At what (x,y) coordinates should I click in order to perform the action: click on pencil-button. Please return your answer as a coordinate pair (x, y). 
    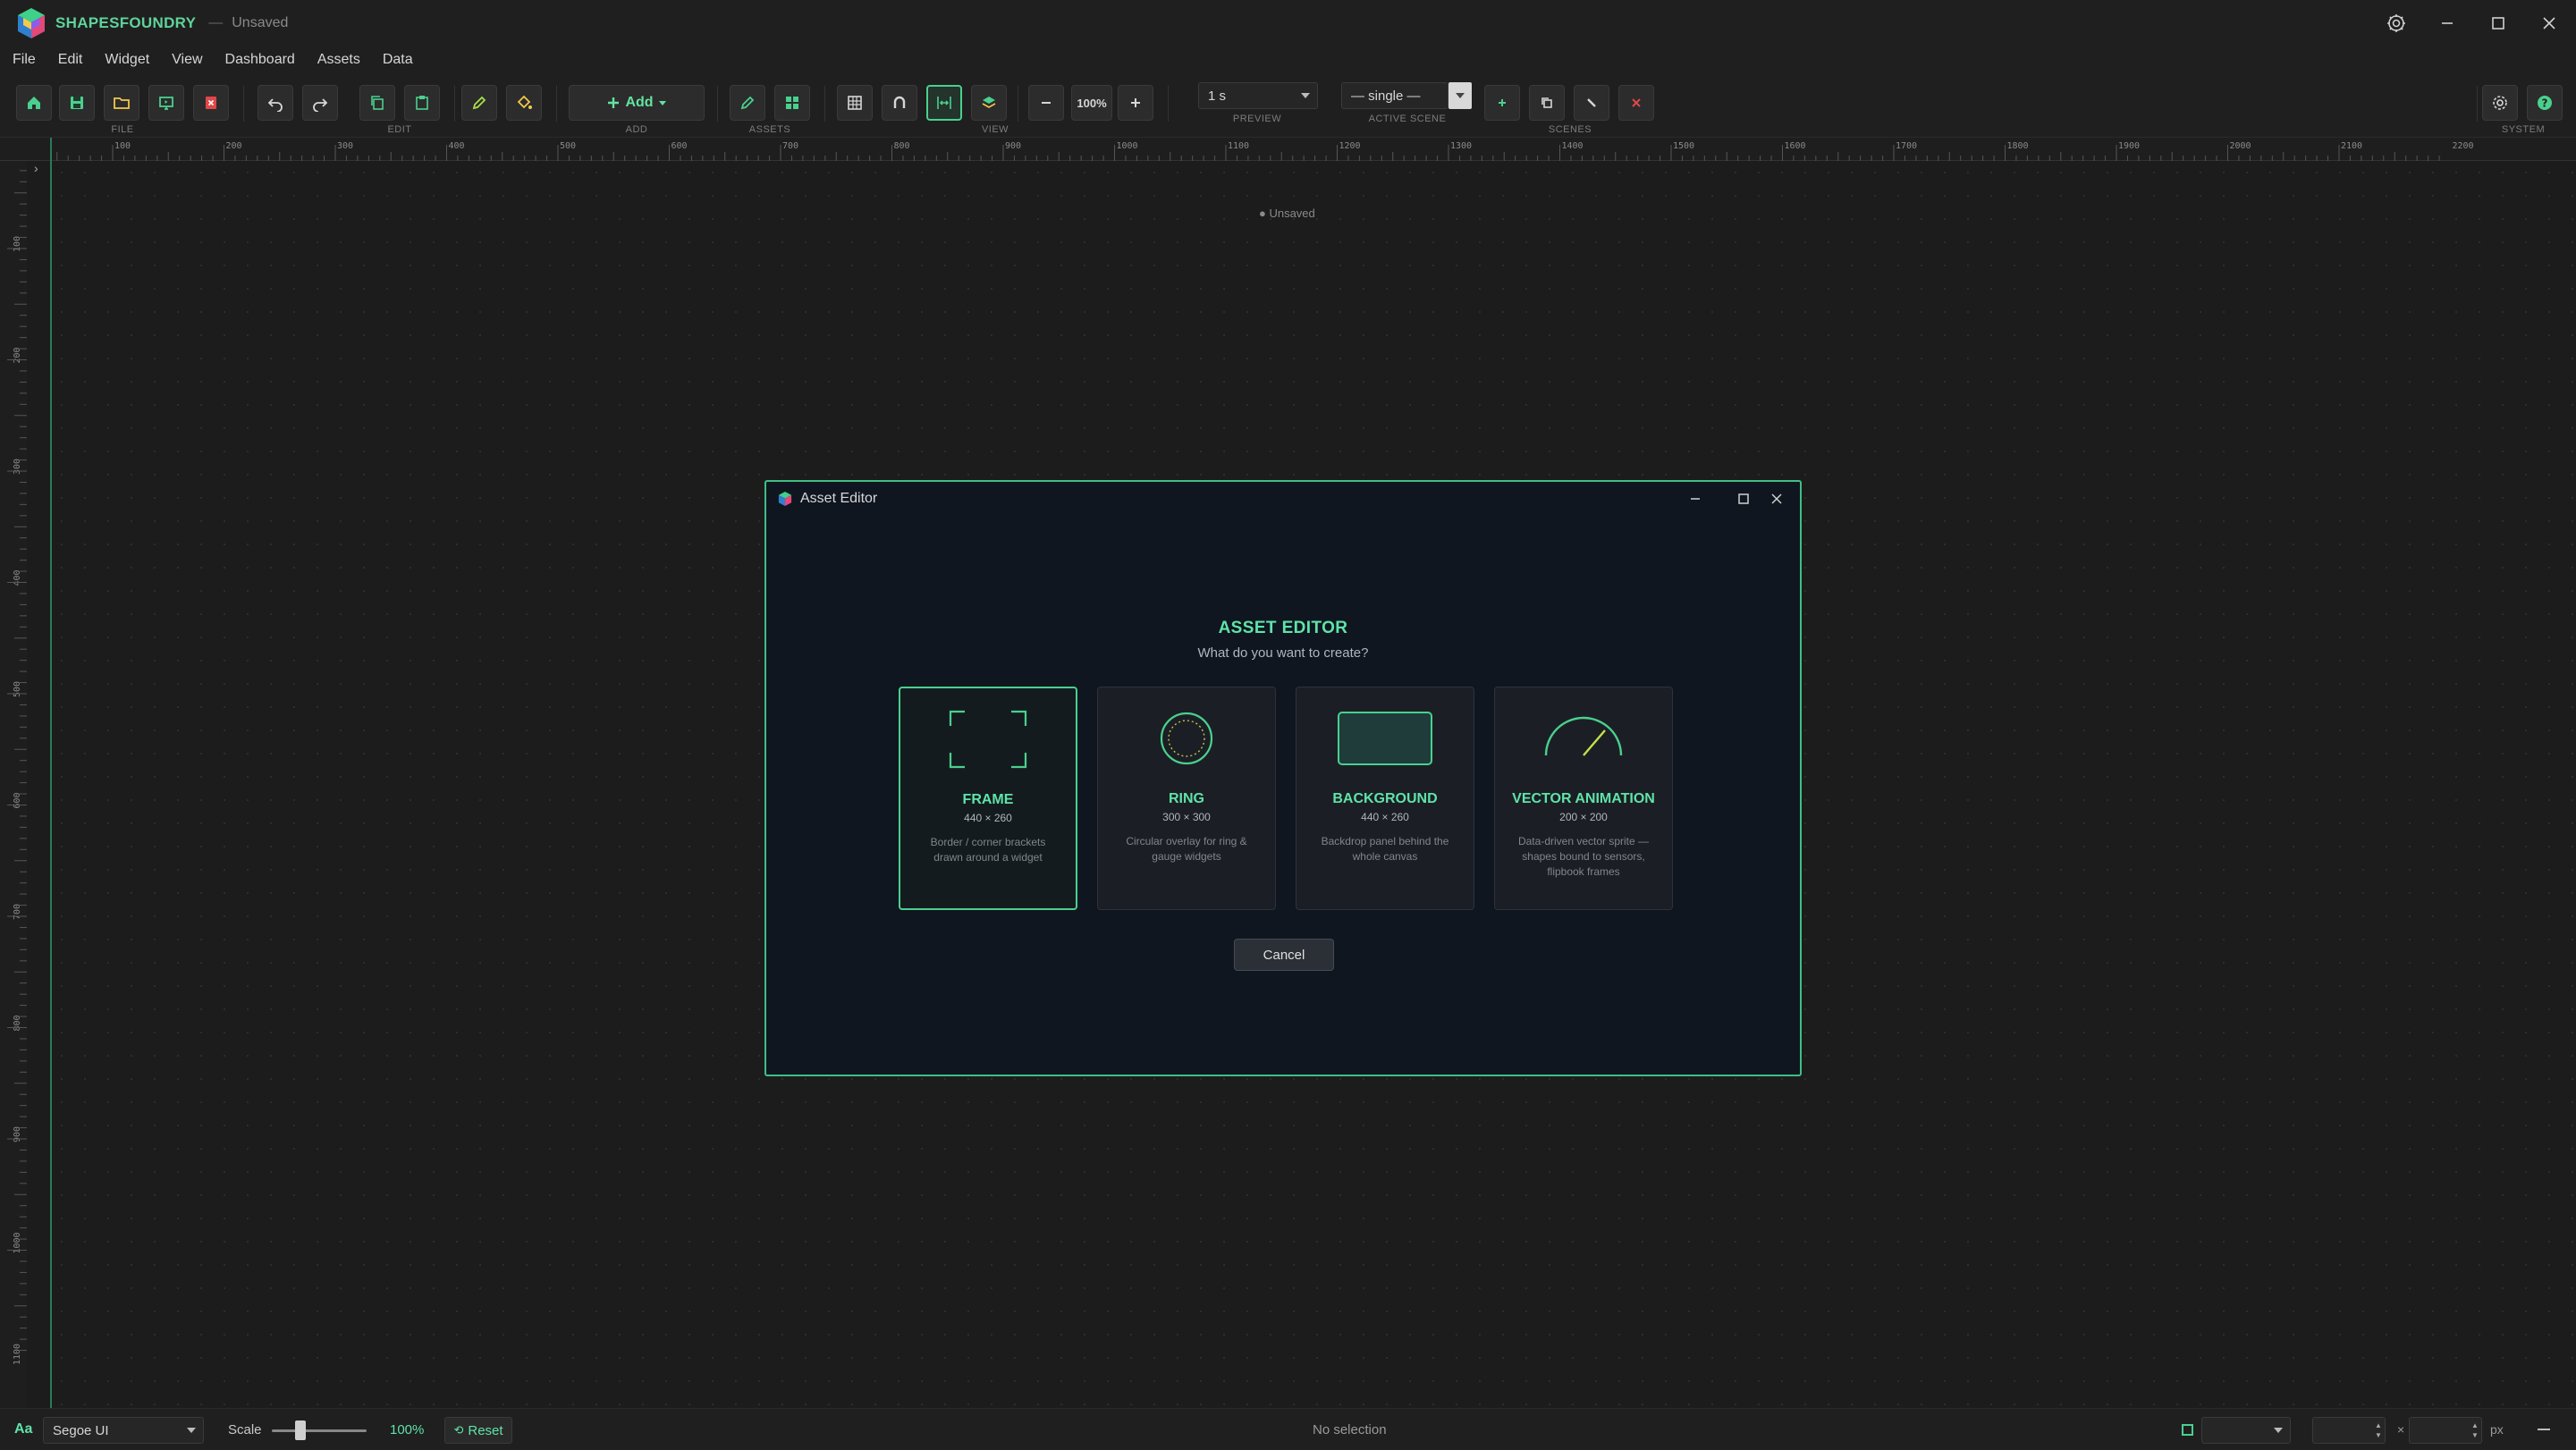
    Looking at the image, I should click on (479, 103).